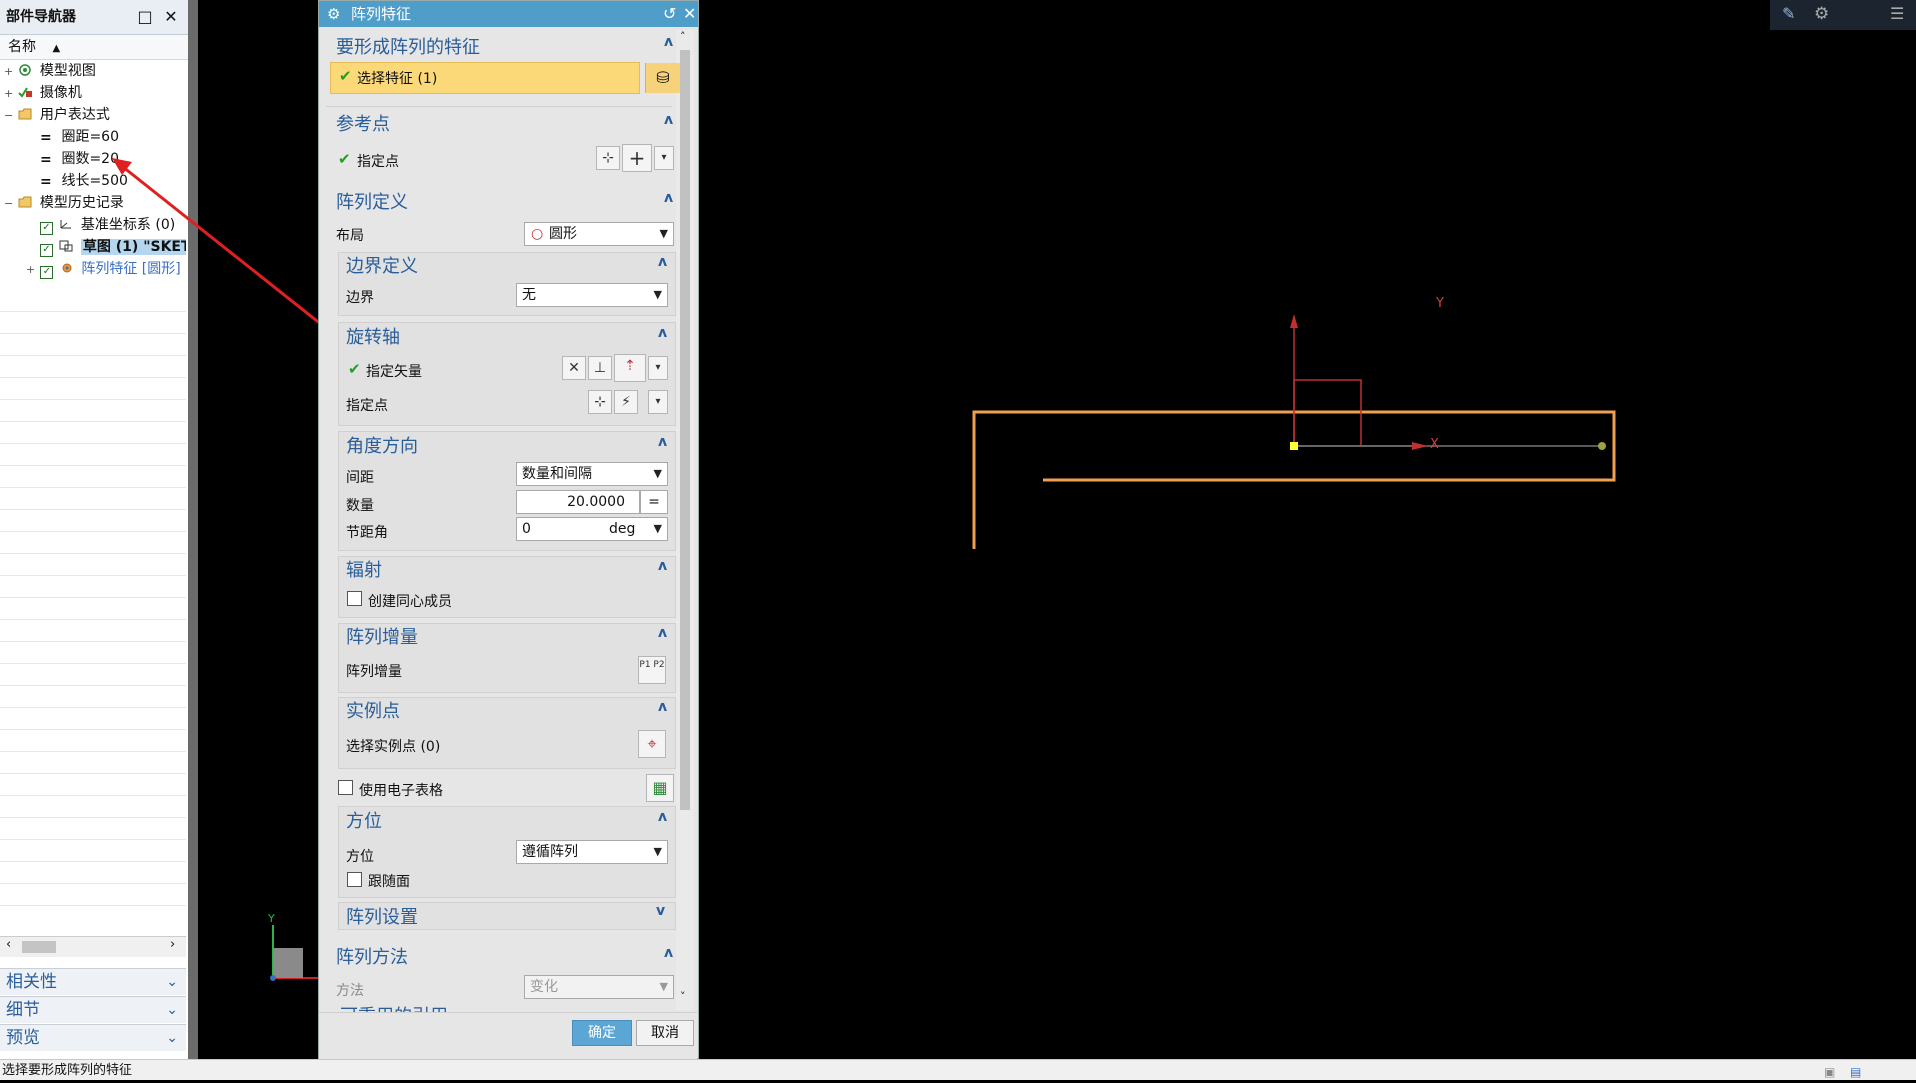  What do you see at coordinates (592, 852) in the screenshot?
I see `orientation-dropdown: 遵循阵列 ▼` at bounding box center [592, 852].